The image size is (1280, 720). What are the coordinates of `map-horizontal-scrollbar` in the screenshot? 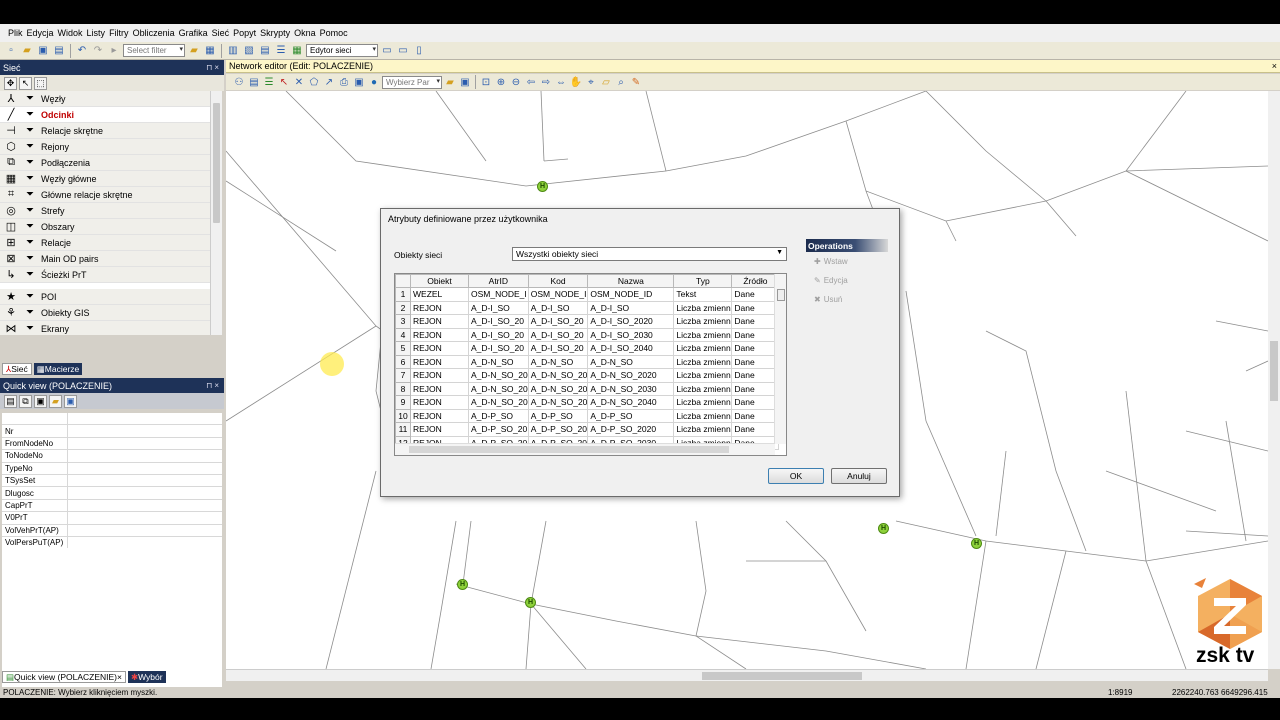 It's located at (747, 675).